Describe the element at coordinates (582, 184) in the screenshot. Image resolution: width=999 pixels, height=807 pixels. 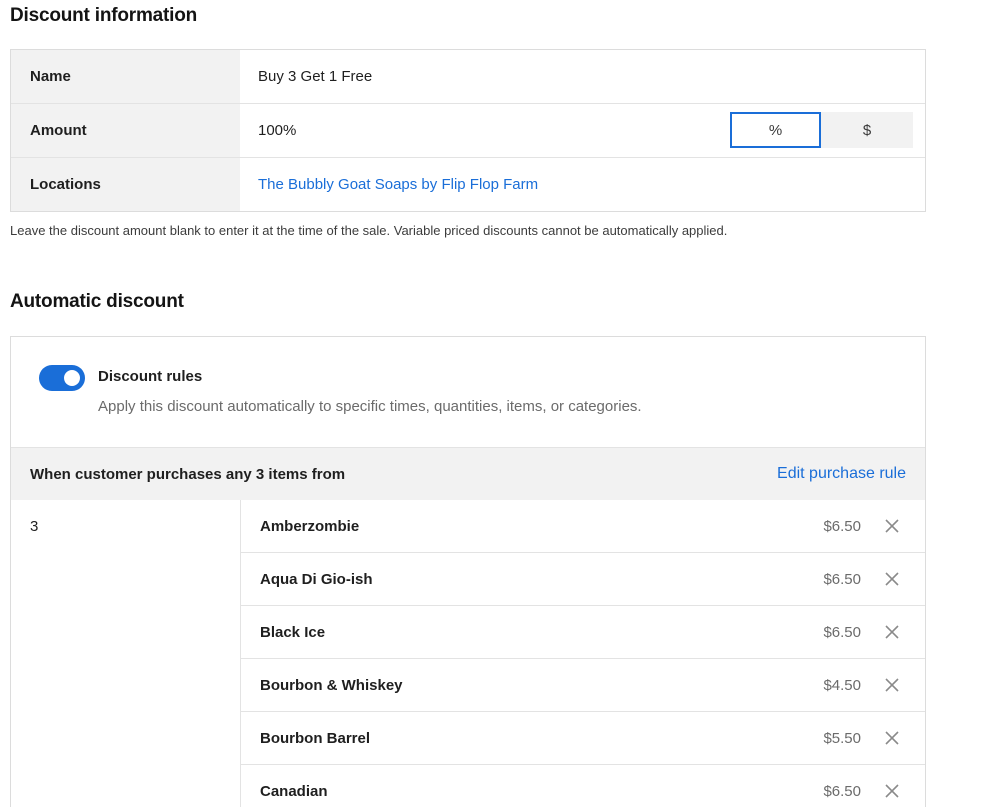
I see `locations-value: The Bubbly Goat Soaps by Flip Flop Farm` at that location.